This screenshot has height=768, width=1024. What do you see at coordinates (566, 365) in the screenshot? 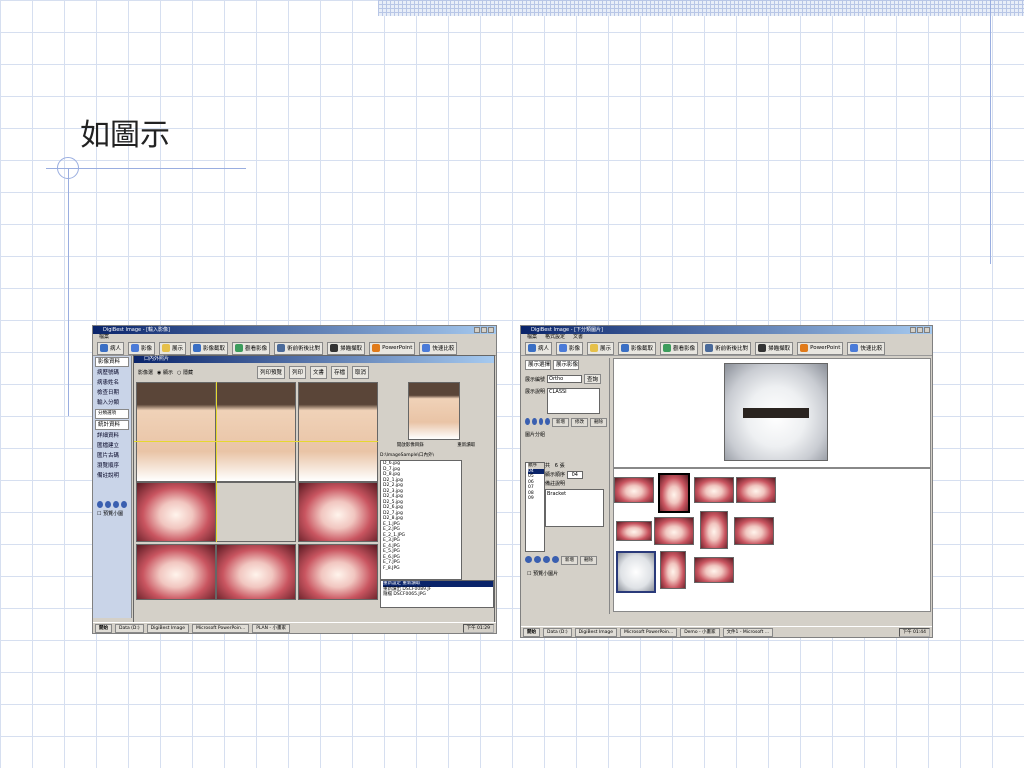
I see `tab-display-image: 展示影像` at bounding box center [566, 365].